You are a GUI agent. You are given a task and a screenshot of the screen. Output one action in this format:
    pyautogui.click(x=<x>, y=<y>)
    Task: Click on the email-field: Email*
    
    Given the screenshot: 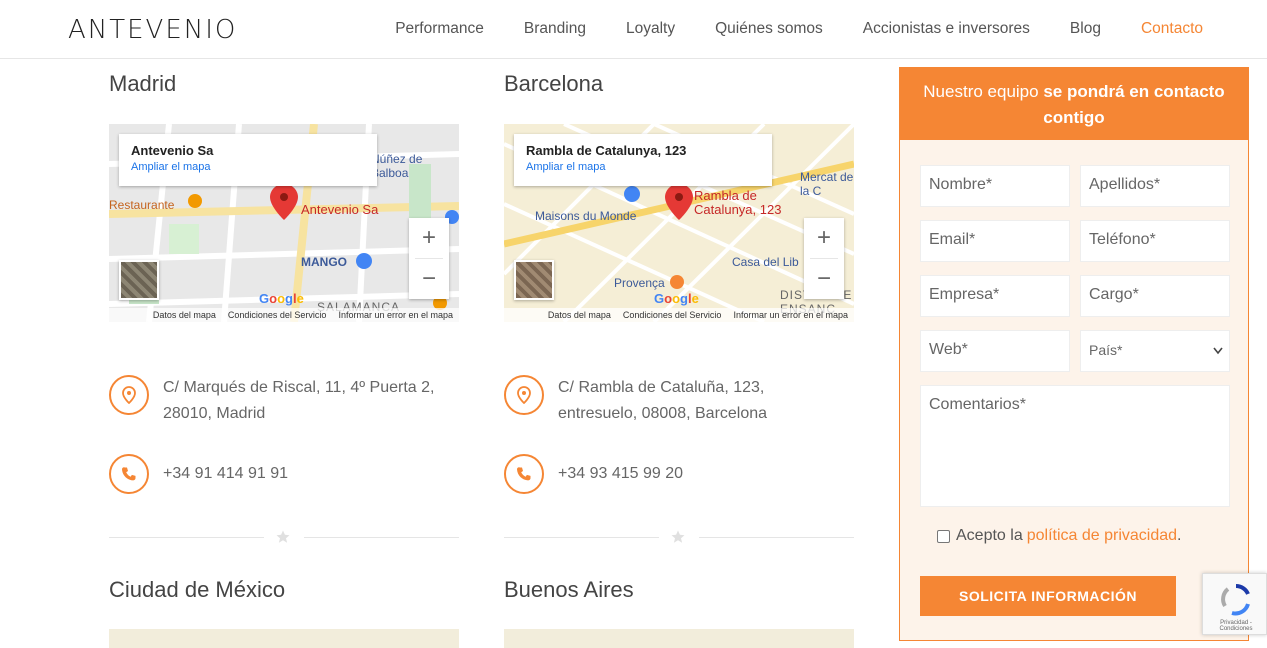 What is the action you would take?
    pyautogui.click(x=995, y=241)
    